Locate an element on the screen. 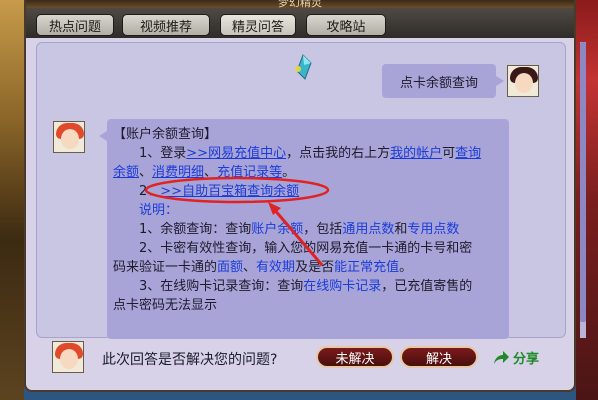  text: 说明： is located at coordinates (159, 210).